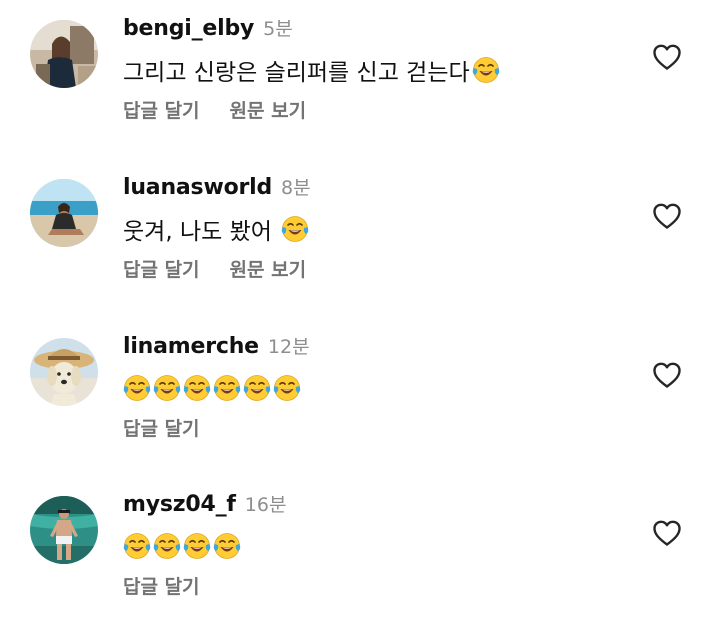  Describe the element at coordinates (188, 28) in the screenshot. I see `username: bengi_elby` at that location.